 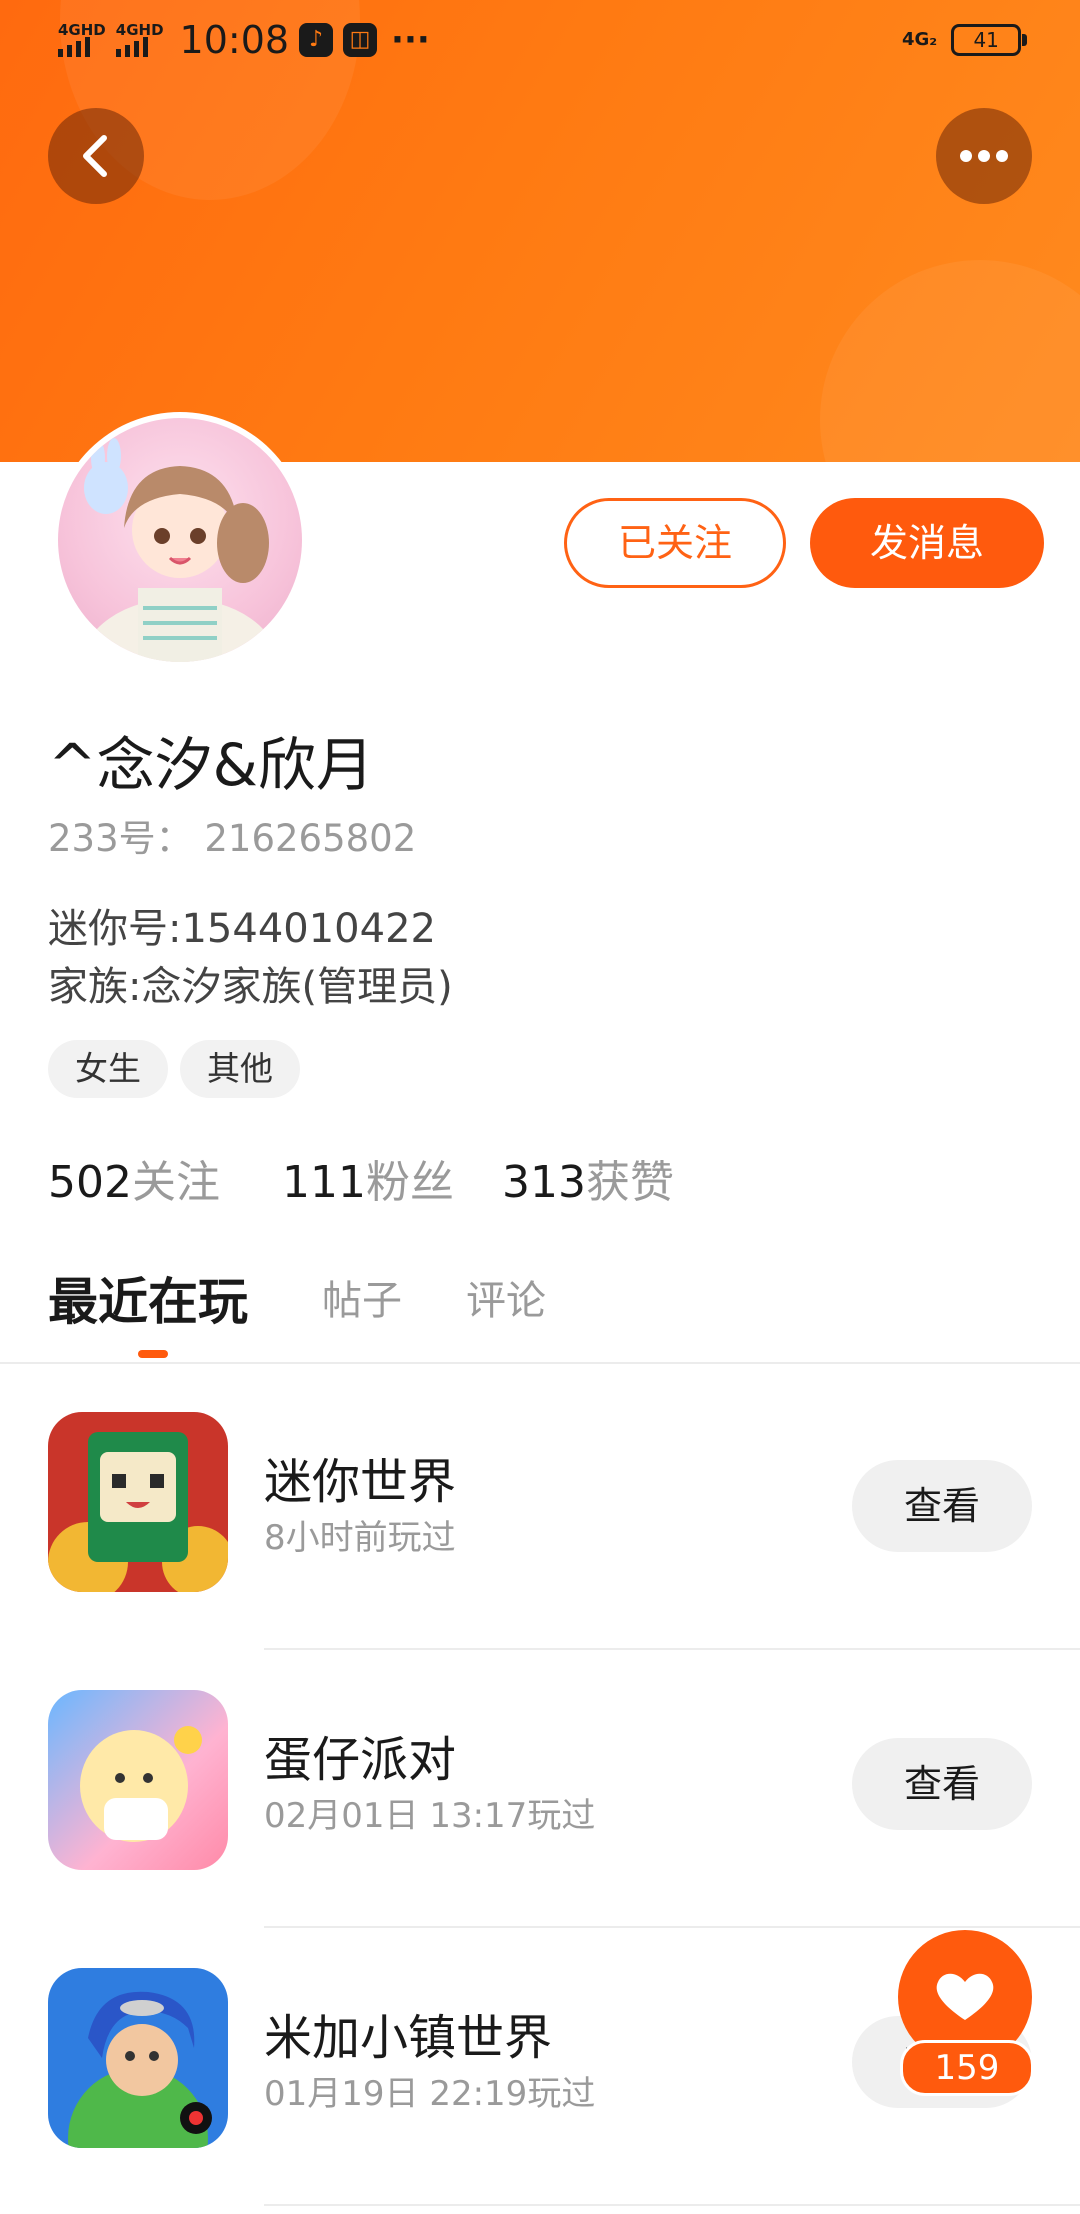 I want to click on tag-gender: 女生, so click(x=108, y=1069).